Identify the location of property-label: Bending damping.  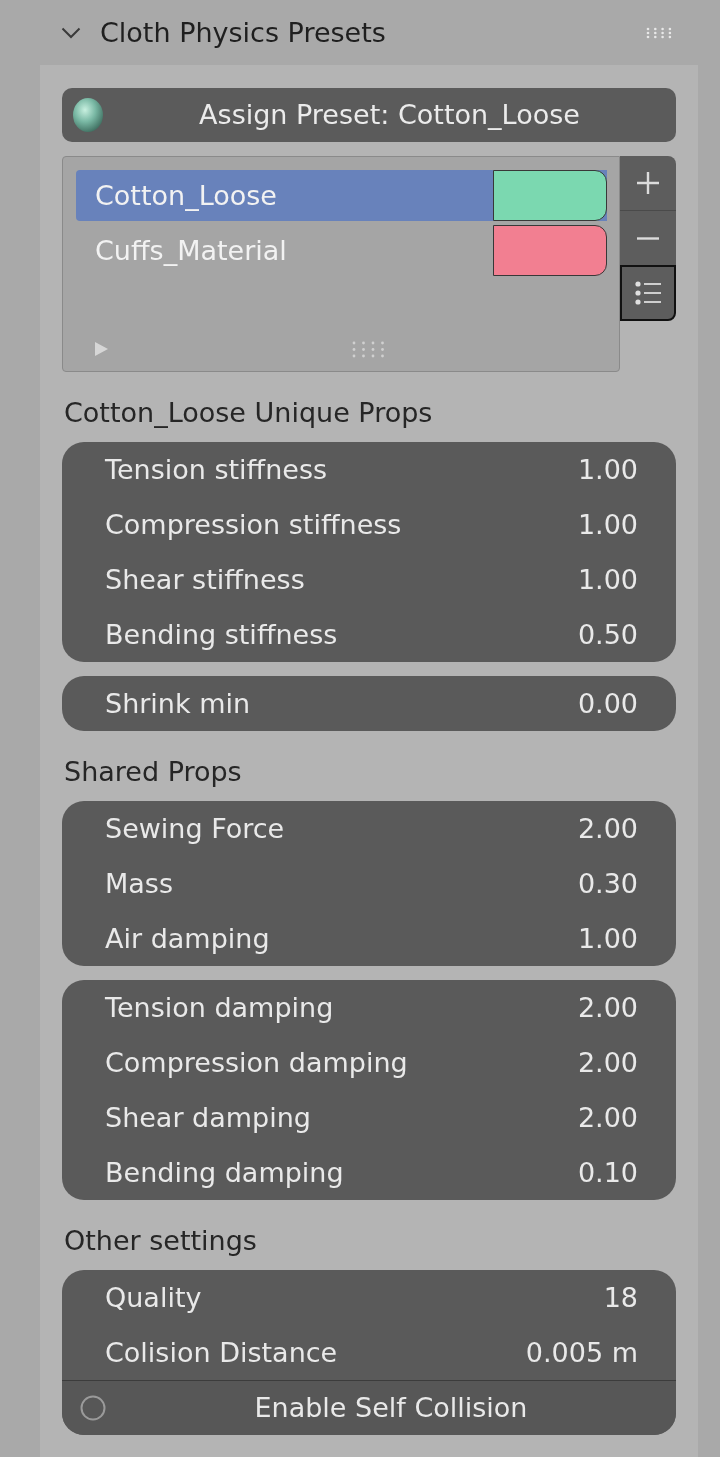
(224, 1172).